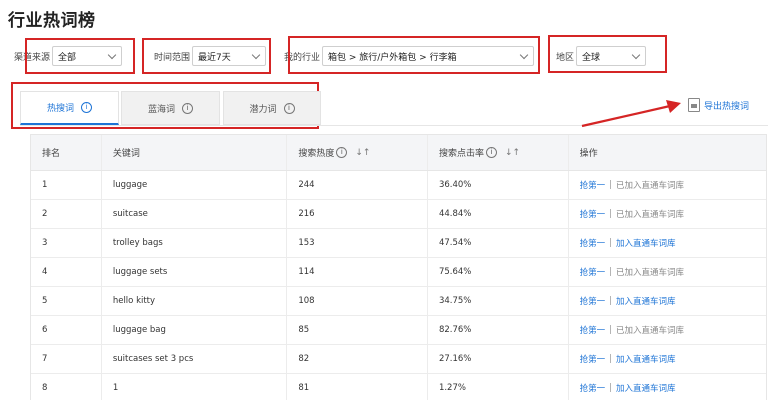 This screenshot has width=768, height=400. Describe the element at coordinates (195, 152) in the screenshot. I see `header-keyword: 关键词` at that location.